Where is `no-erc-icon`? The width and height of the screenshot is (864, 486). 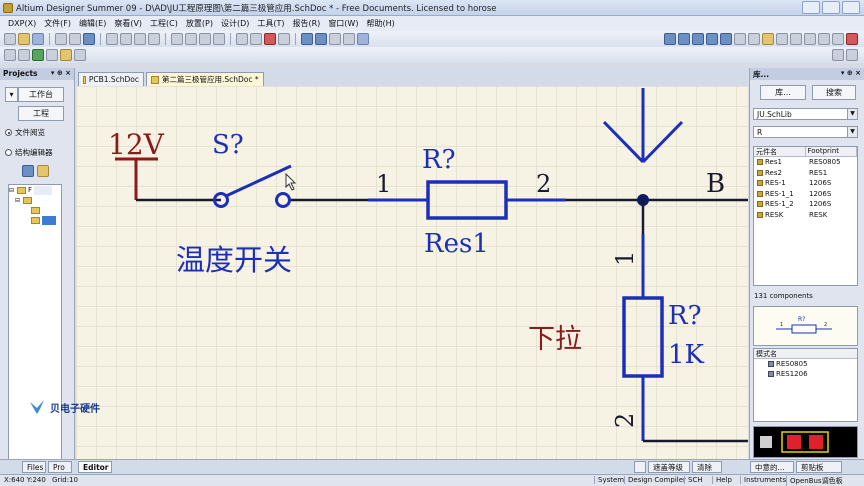 no-erc-icon is located at coordinates (852, 39).